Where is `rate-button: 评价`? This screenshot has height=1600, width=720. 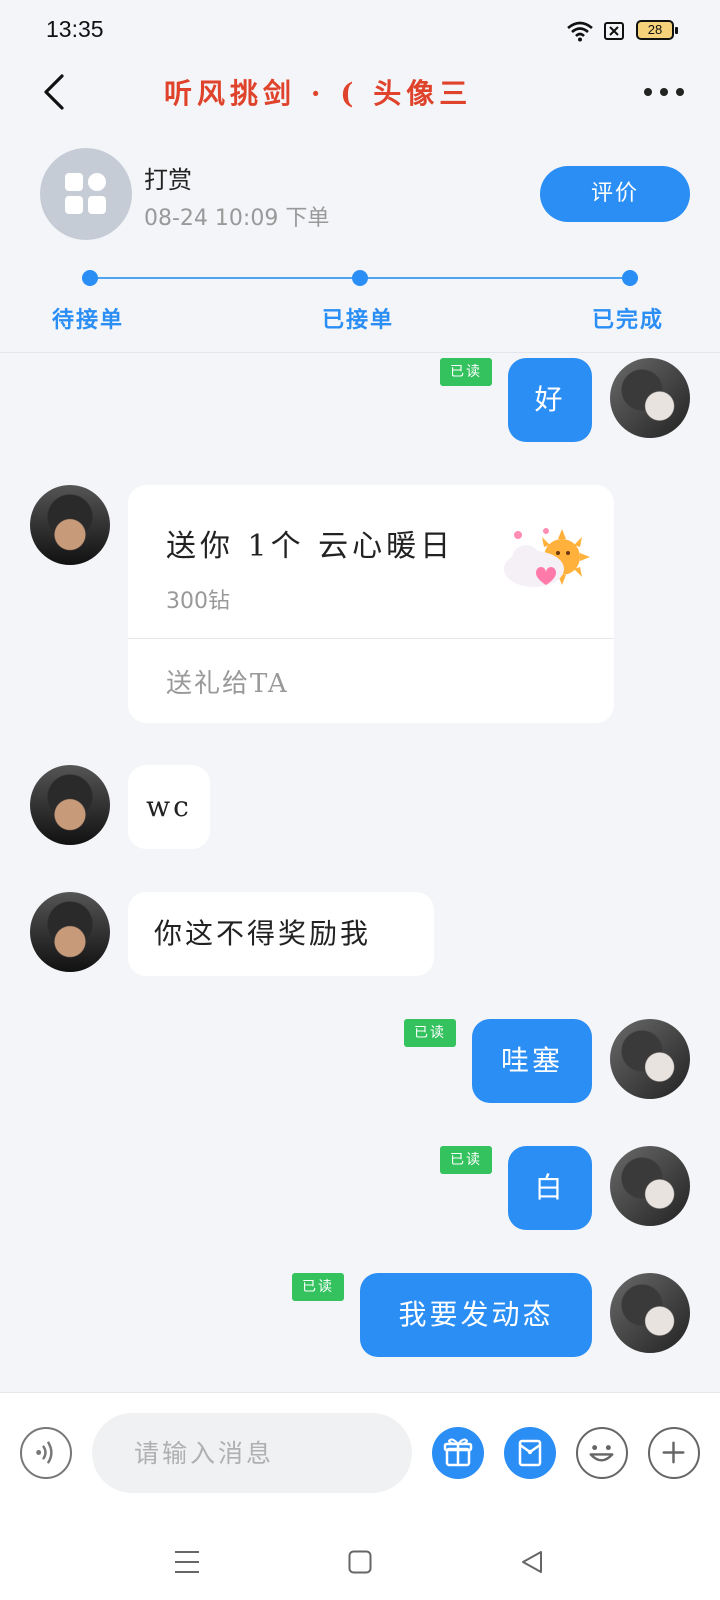 rate-button: 评价 is located at coordinates (615, 194).